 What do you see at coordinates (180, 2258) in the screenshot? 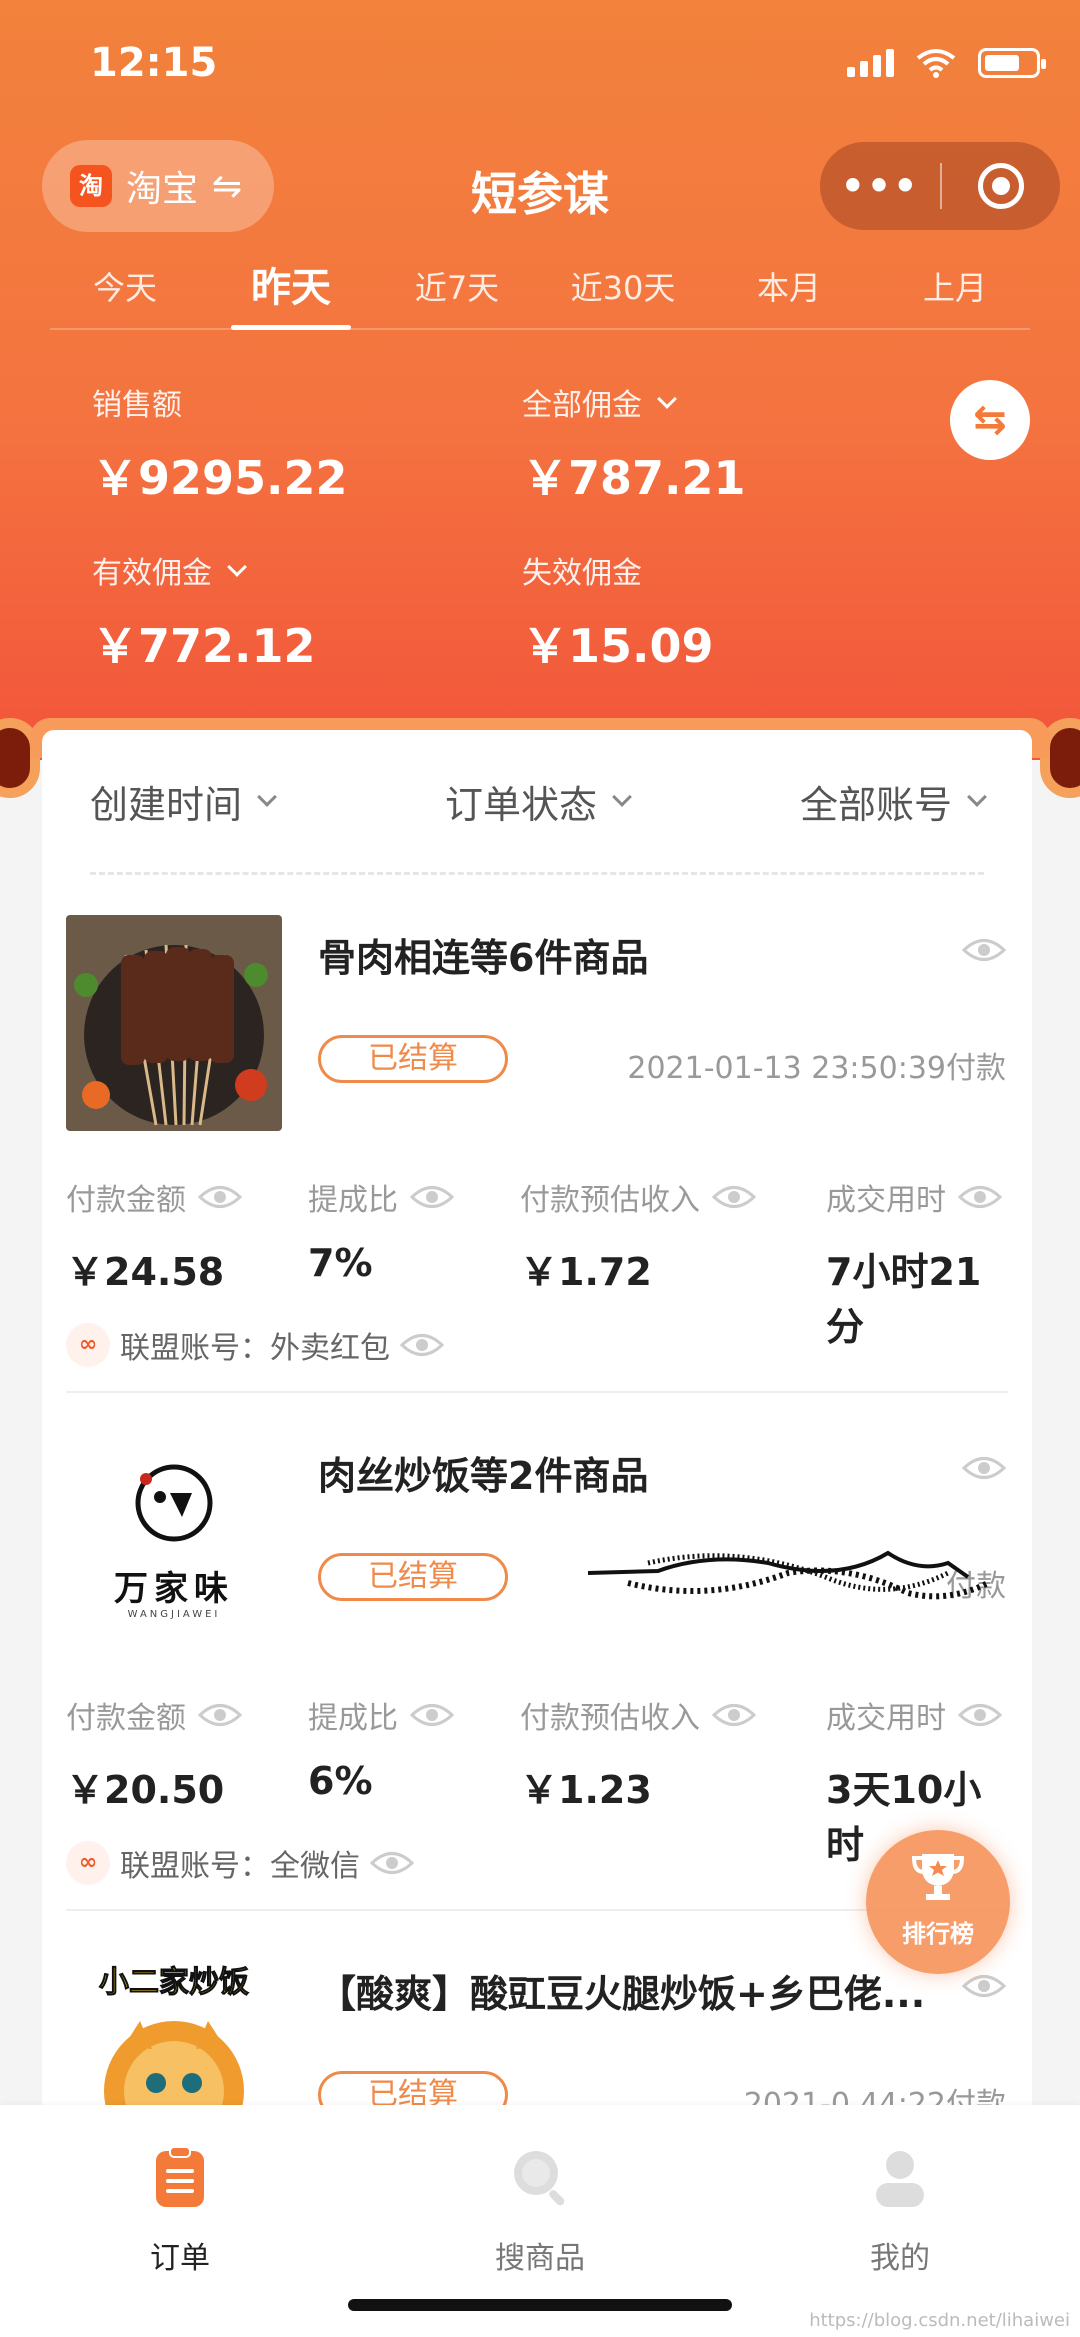
I see `tab-label: 订单` at bounding box center [180, 2258].